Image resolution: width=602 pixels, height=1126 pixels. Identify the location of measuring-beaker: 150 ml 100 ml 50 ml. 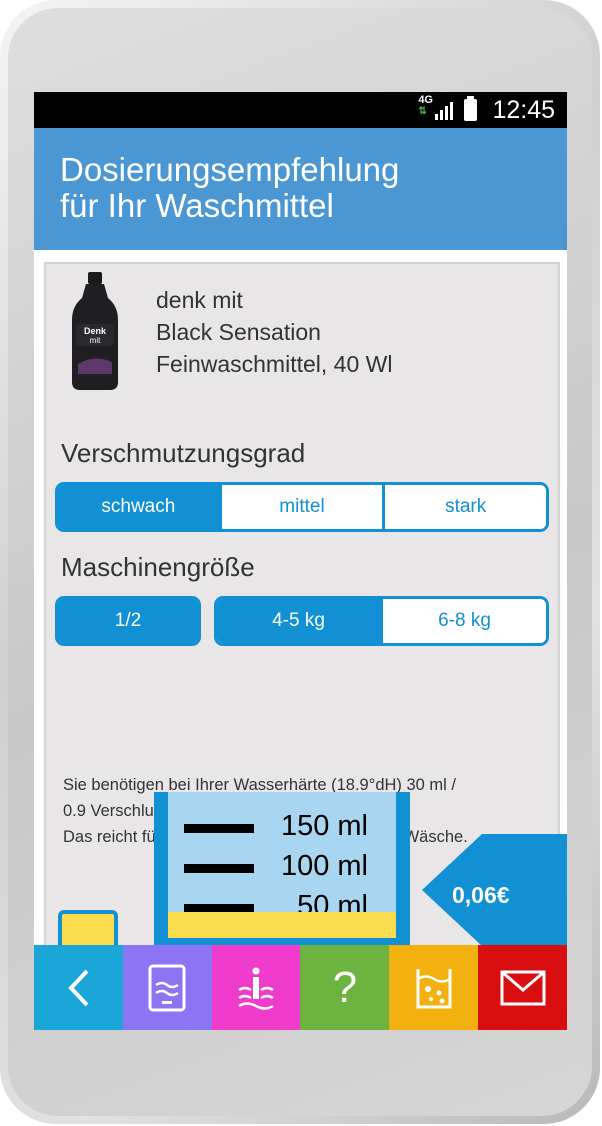
(282, 868).